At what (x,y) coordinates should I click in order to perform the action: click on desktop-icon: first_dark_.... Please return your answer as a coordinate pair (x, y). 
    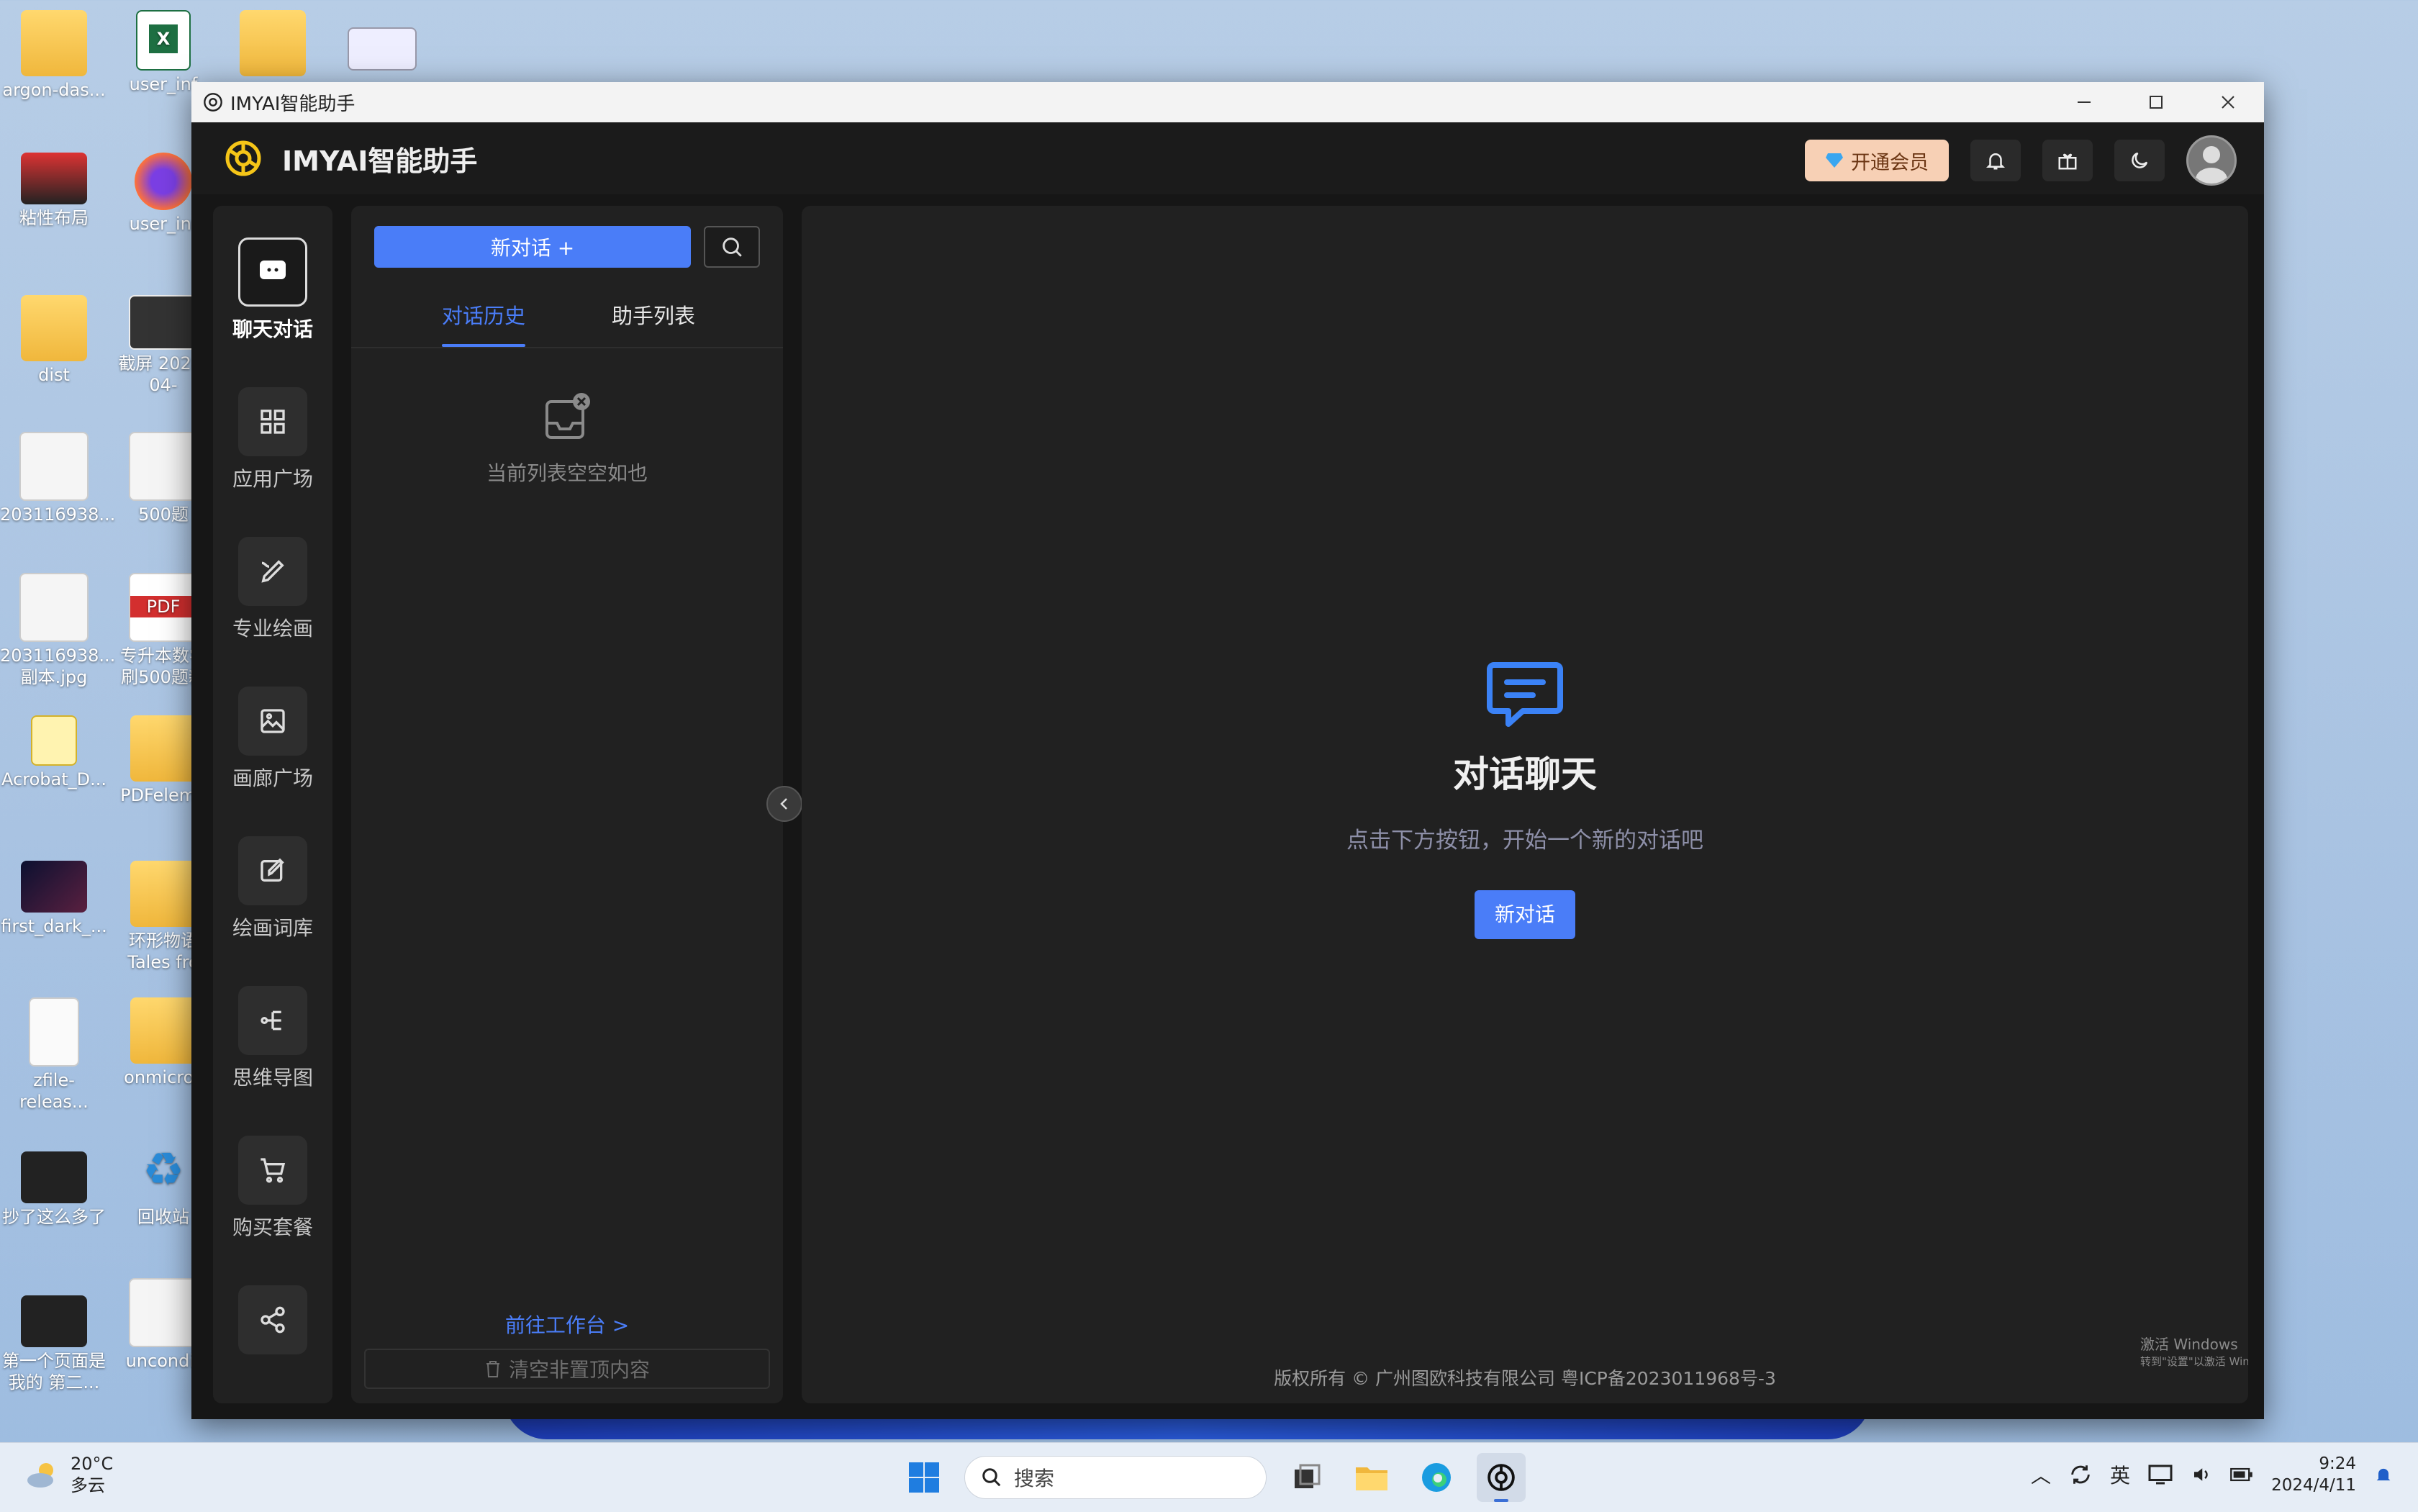
    Looking at the image, I should click on (54, 899).